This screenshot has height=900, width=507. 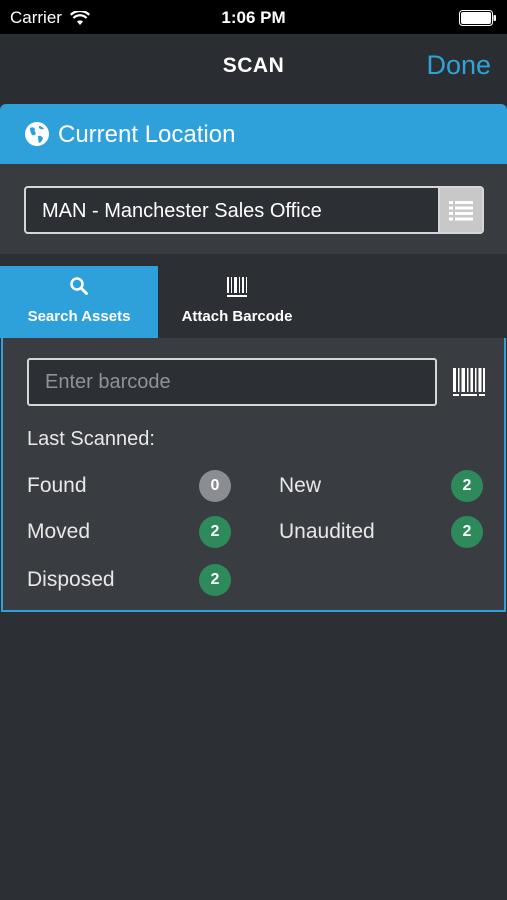 I want to click on search-icon, so click(x=79, y=286).